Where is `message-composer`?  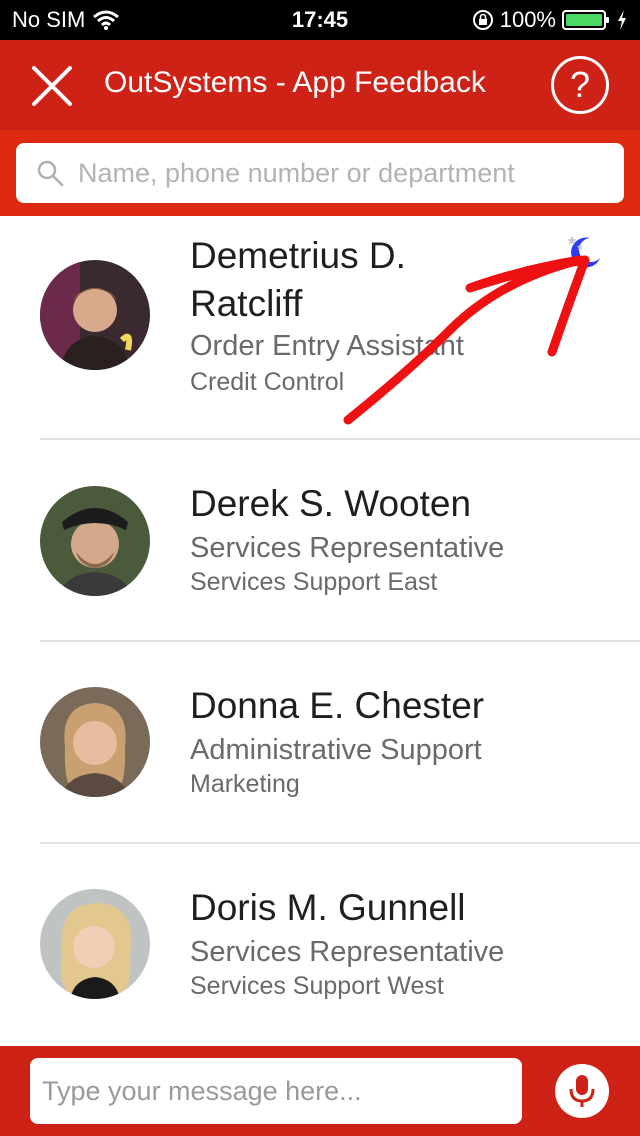
message-composer is located at coordinates (320, 1091).